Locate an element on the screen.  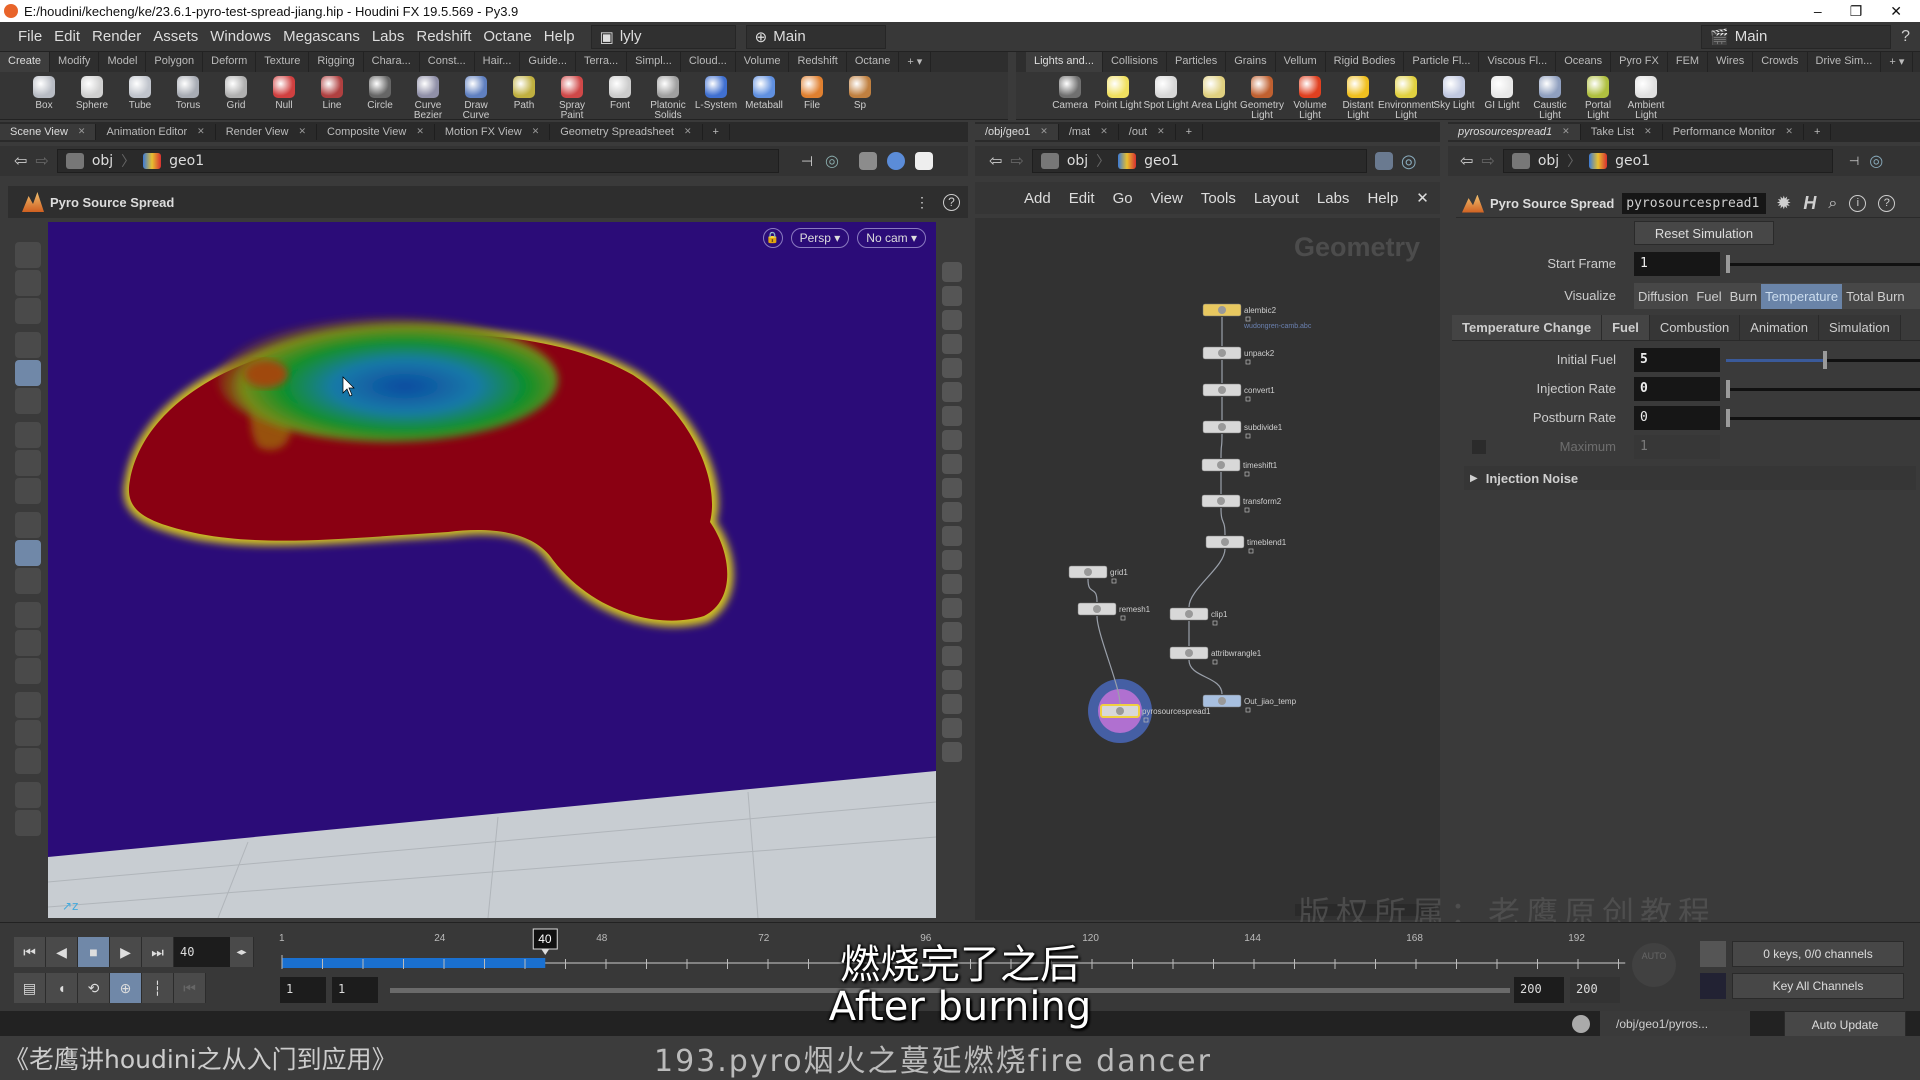
brush-icon is located at coordinates (952, 560).